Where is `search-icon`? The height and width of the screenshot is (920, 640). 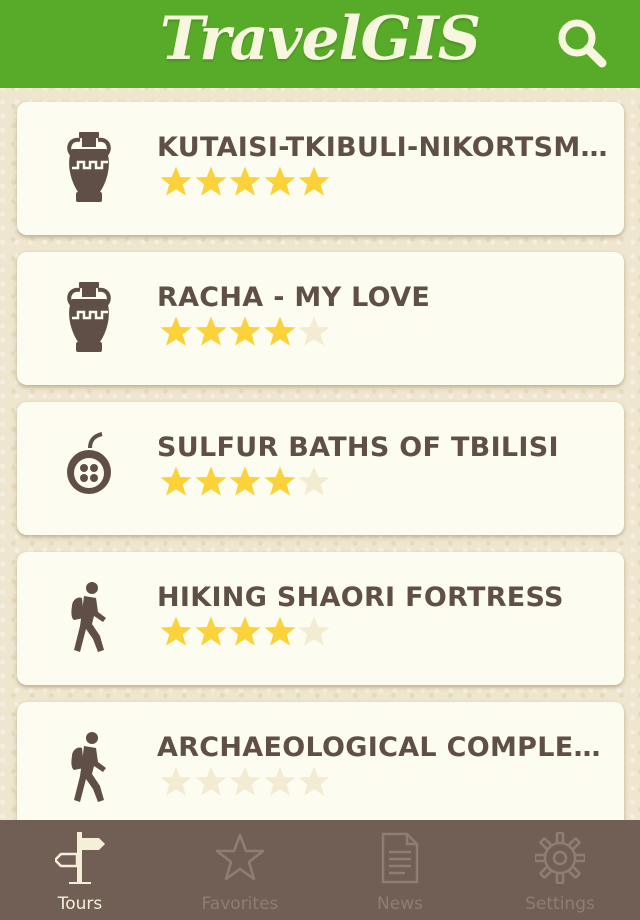
search-icon is located at coordinates (582, 43).